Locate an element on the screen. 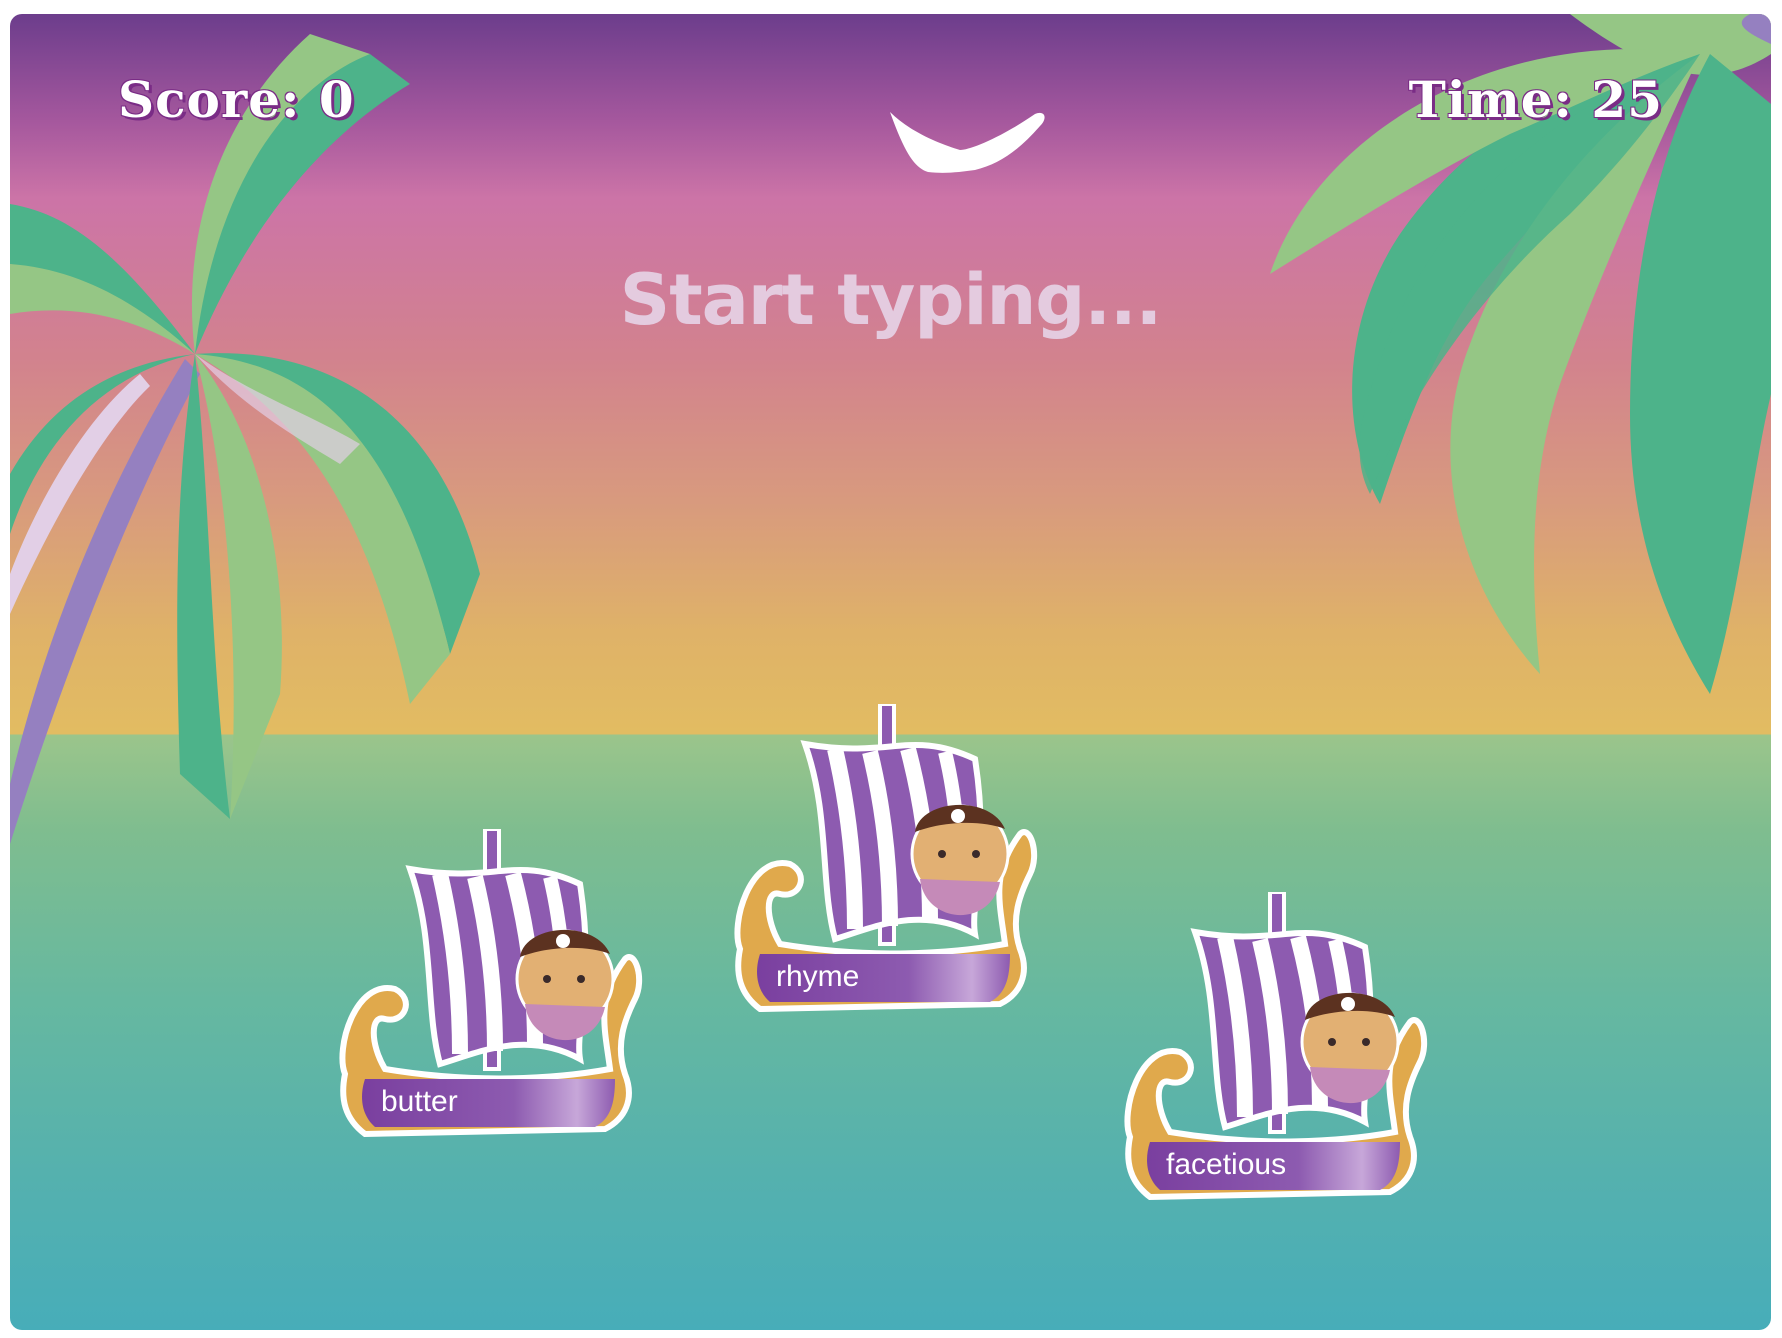 Image resolution: width=1782 pixels, height=1338 pixels. seagull-icon is located at coordinates (967, 142).